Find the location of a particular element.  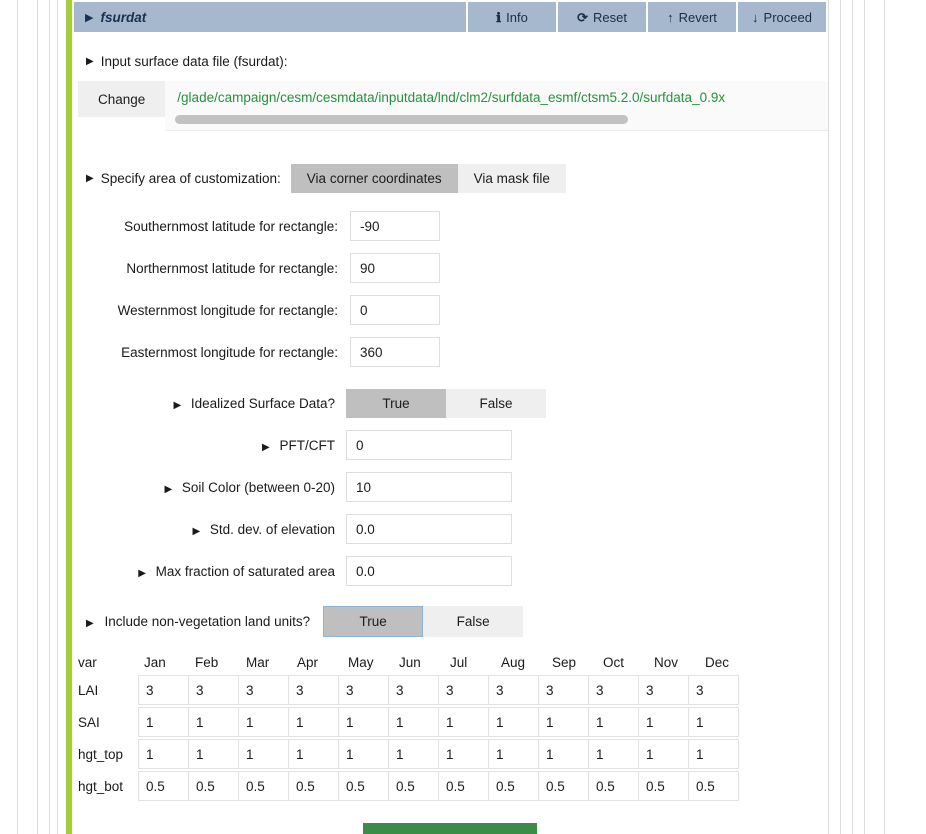

std-dev-elevation-label: ▶ Std. dev. of elevation is located at coordinates (209, 529).